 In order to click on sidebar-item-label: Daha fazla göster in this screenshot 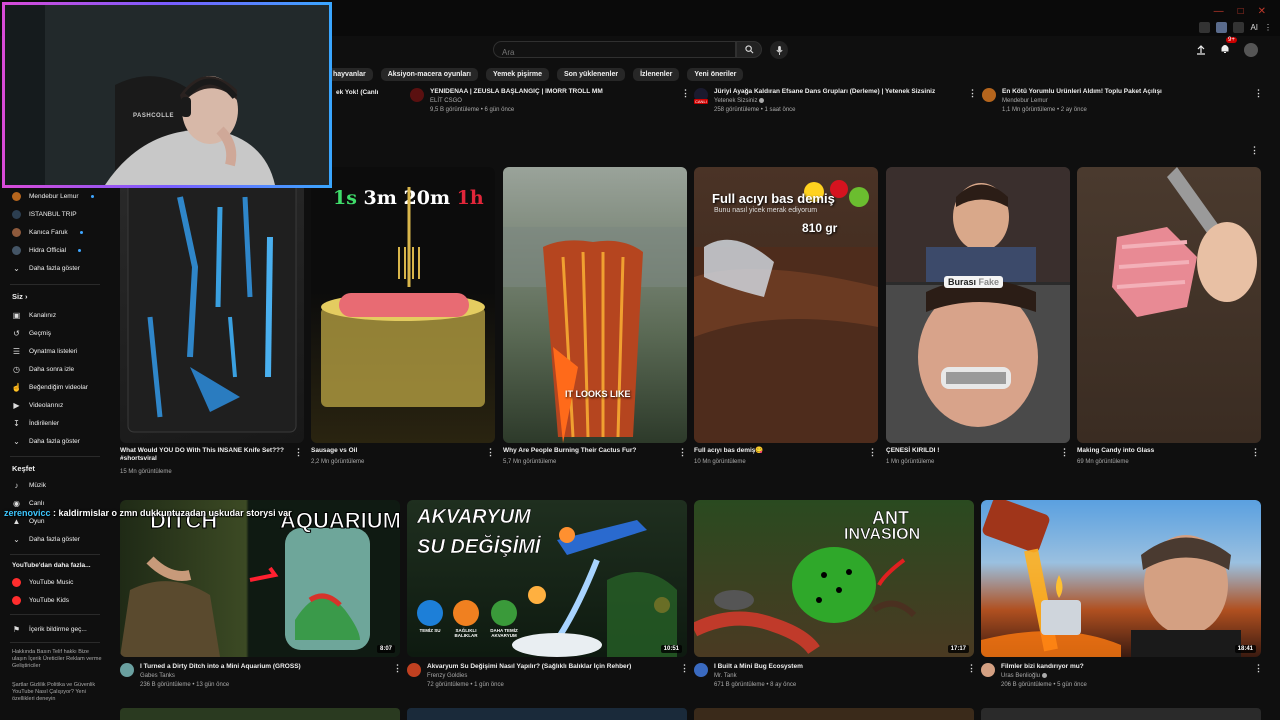, I will do `click(54, 539)`.